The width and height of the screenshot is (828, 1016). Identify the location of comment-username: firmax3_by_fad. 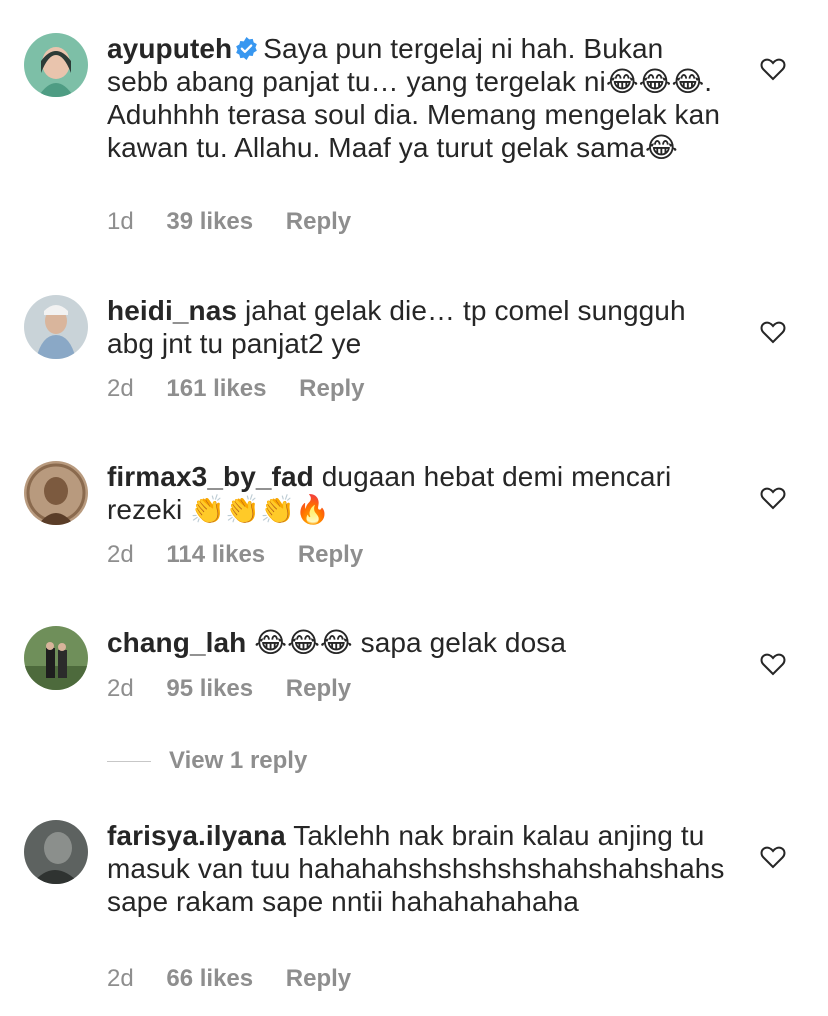
(210, 476).